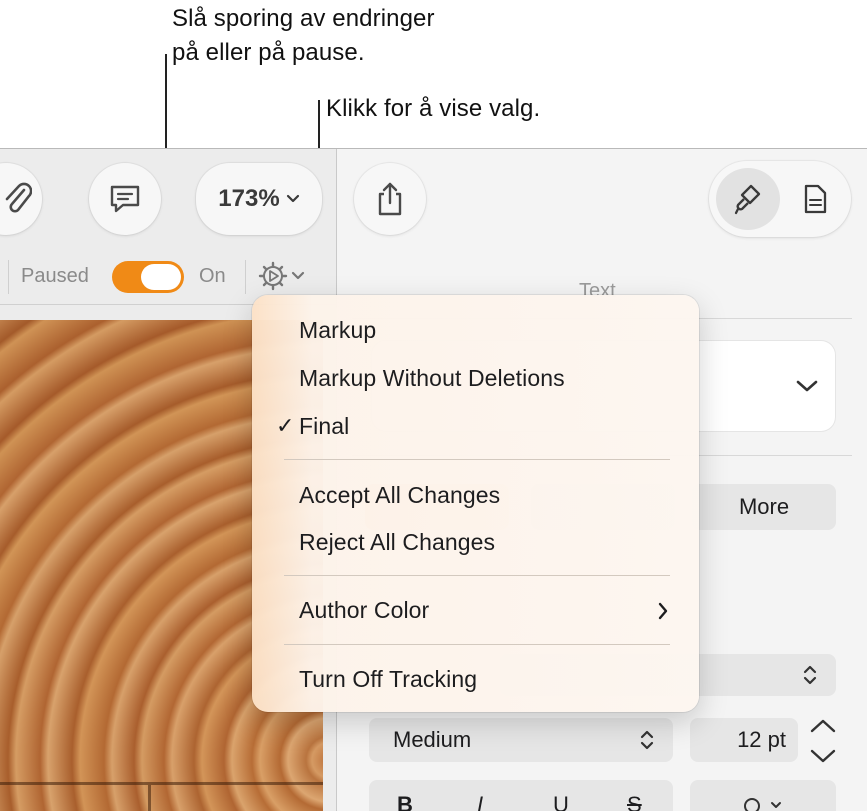  Describe the element at coordinates (521, 795) in the screenshot. I see `text-style-buttons: B I U S` at that location.